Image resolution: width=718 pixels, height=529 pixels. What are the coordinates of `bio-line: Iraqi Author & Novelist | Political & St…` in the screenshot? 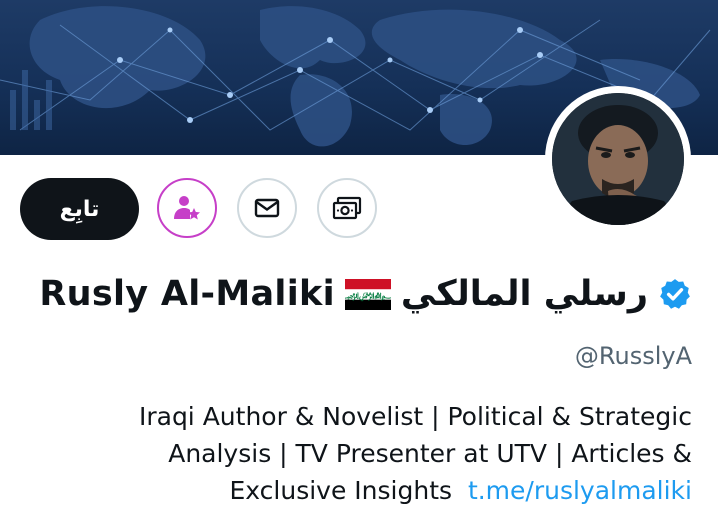 It's located at (415, 416).